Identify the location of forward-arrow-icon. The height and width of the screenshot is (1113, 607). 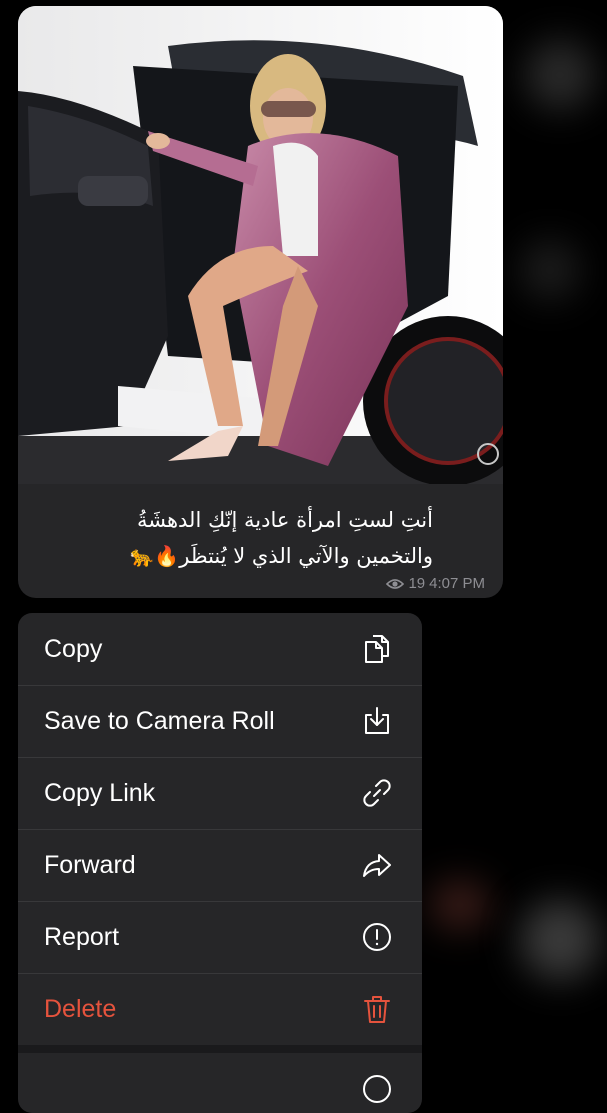
(377, 865).